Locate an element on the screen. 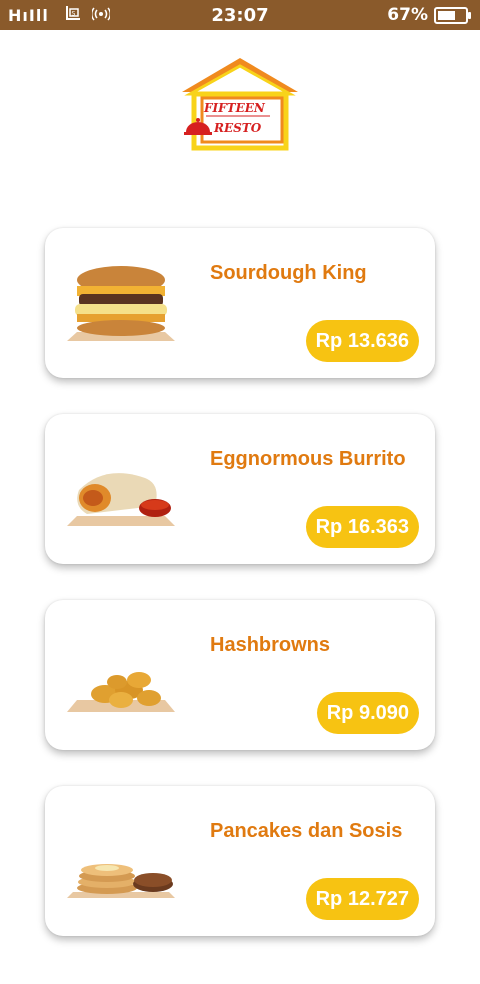 The height and width of the screenshot is (984, 480). menu-item-name: Eggnormous Burrito is located at coordinates (308, 459).